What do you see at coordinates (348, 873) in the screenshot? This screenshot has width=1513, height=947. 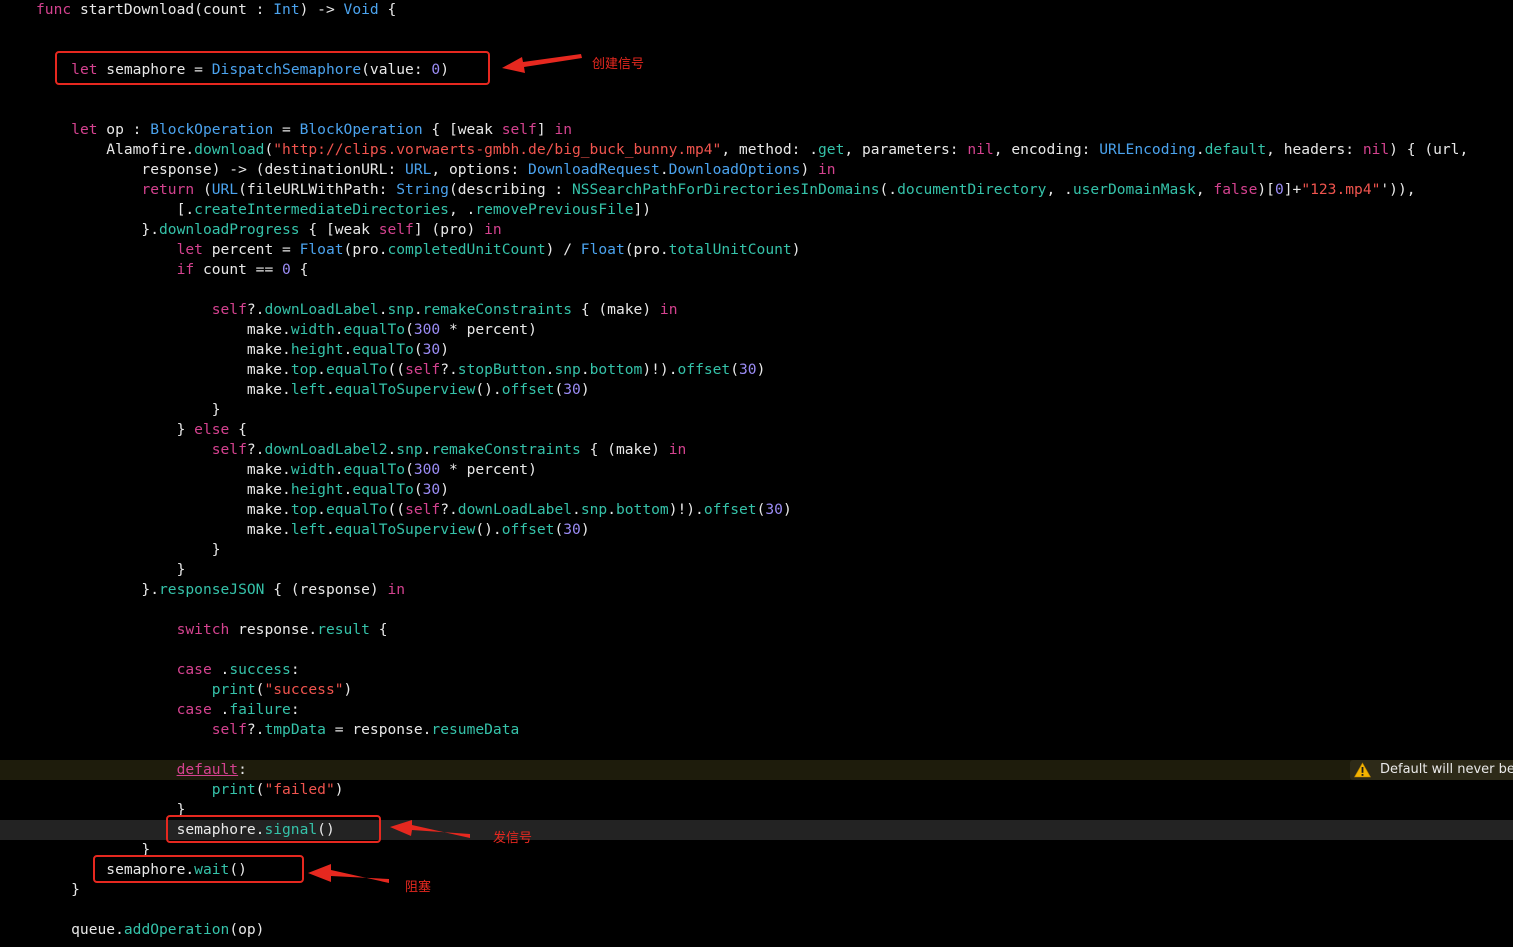 I see `wait-arrow-icon` at bounding box center [348, 873].